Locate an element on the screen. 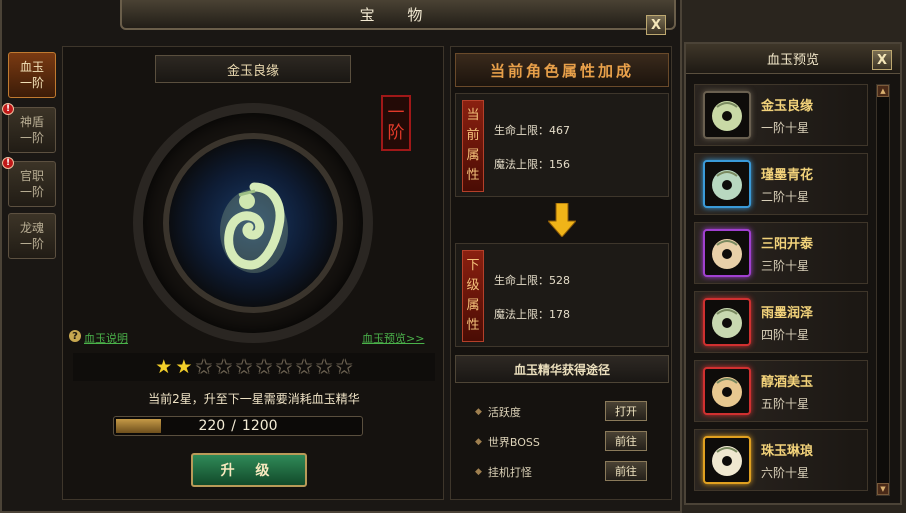 The height and width of the screenshot is (513, 906). upgrade-cost-text: 当前2星，升至下一星需要消耗血玉精华 is located at coordinates (254, 399).